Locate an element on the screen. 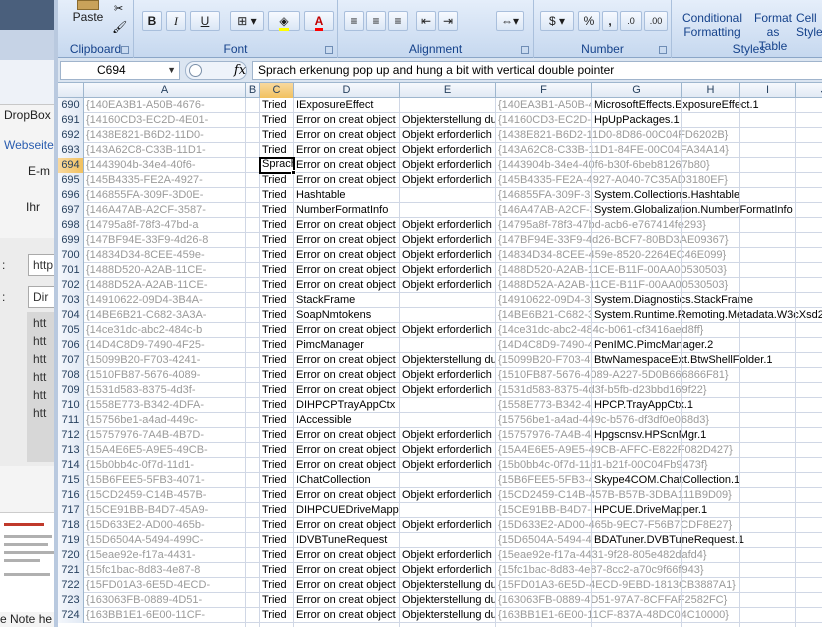  column-header-i: I is located at coordinates (768, 90).